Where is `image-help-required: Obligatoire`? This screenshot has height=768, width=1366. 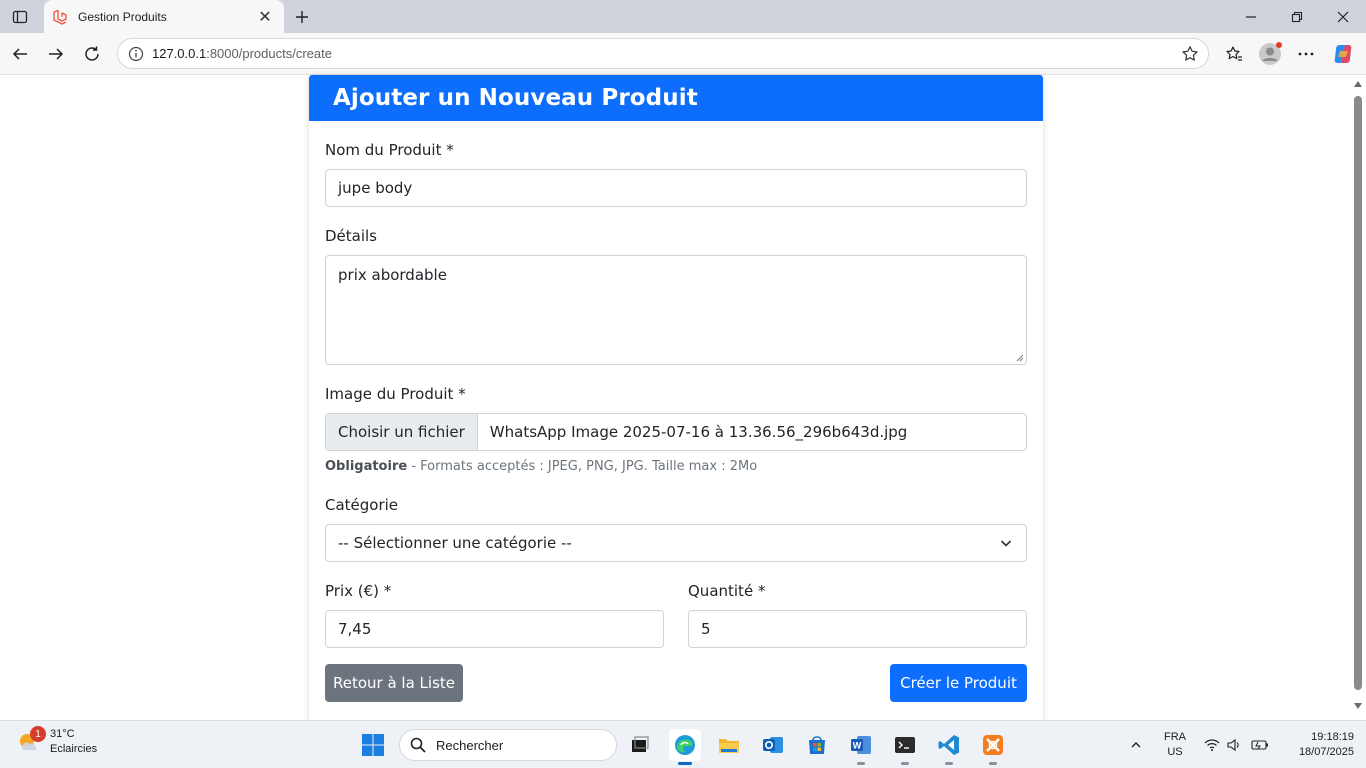
image-help-required: Obligatoire is located at coordinates (366, 466).